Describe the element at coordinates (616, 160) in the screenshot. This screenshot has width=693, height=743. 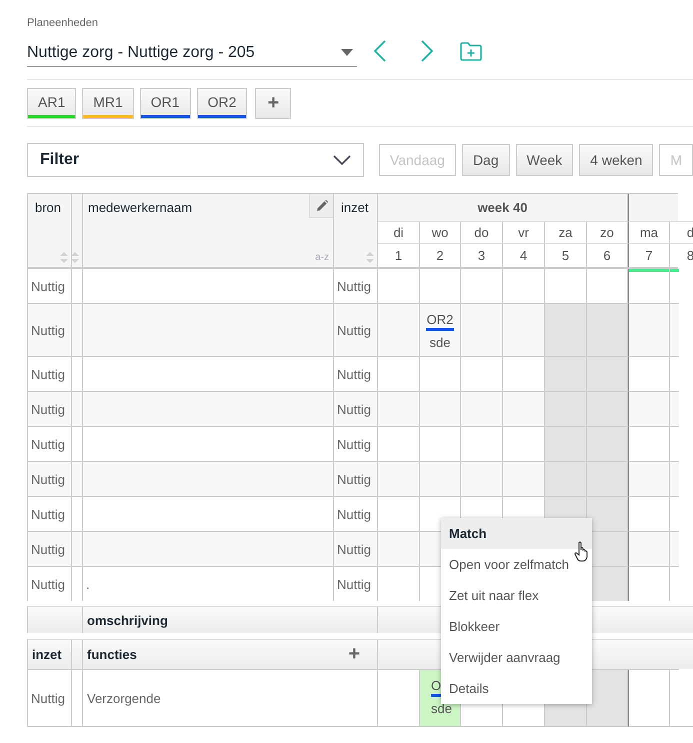
I see `view-button: 4 weken` at that location.